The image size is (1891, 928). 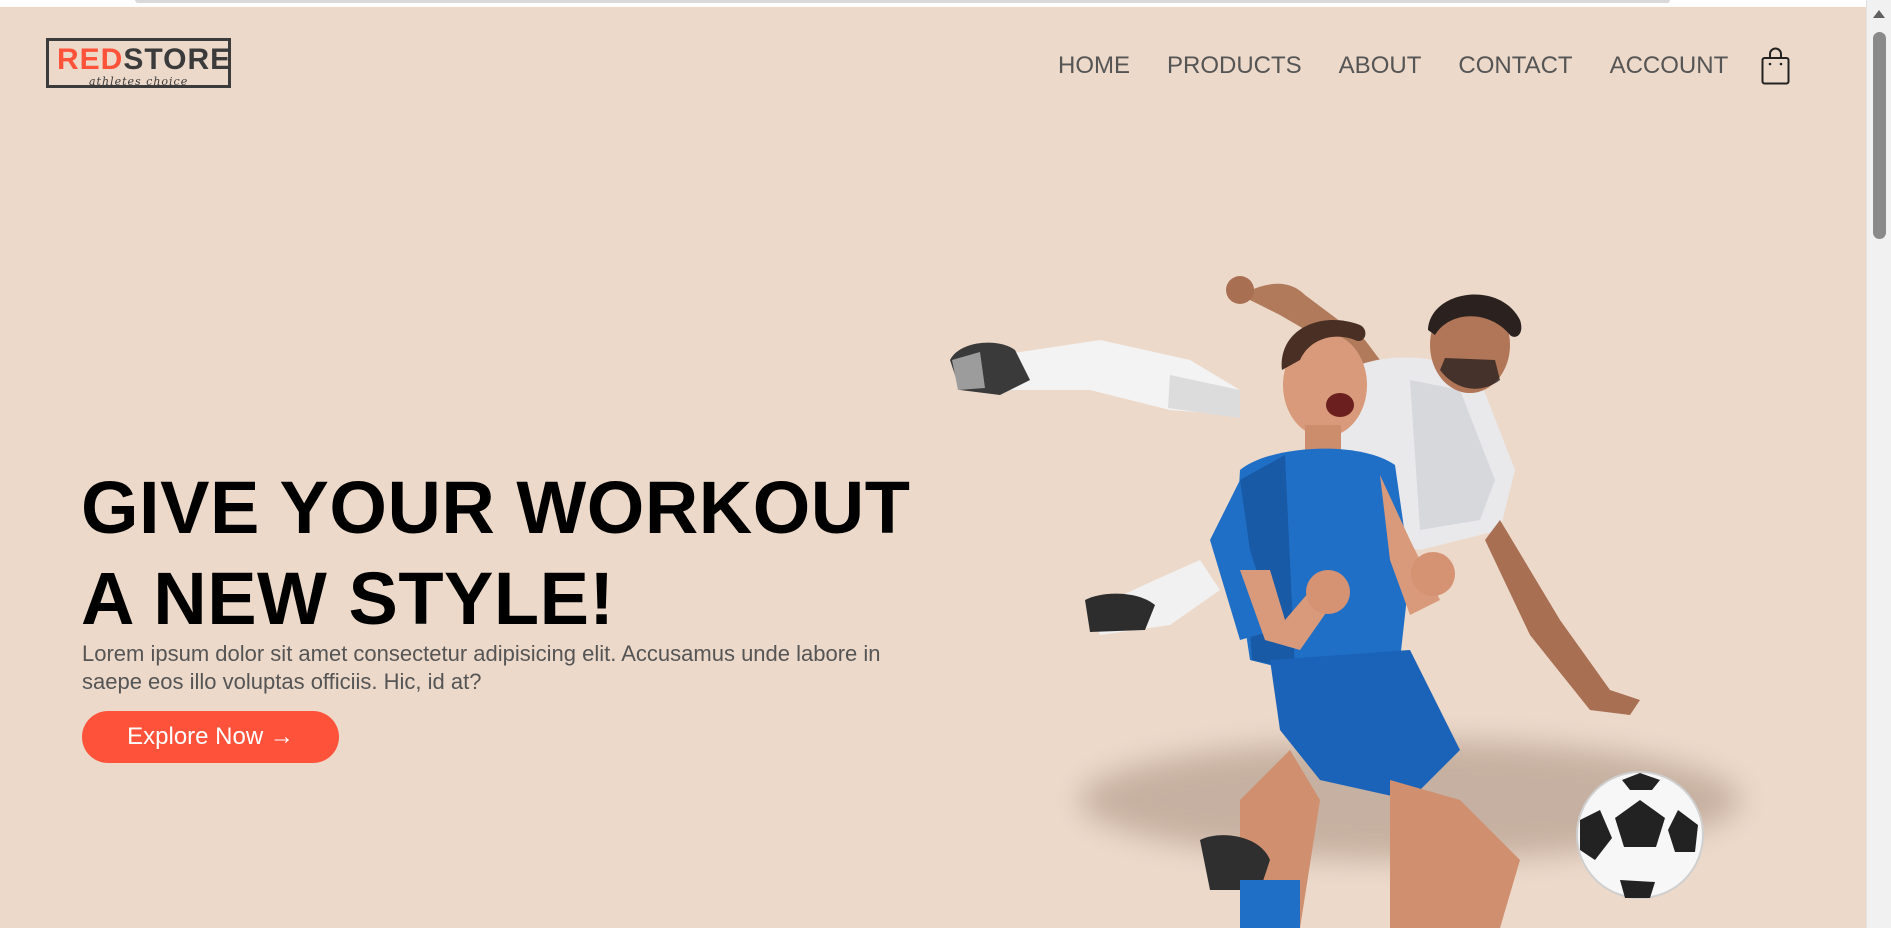 I want to click on explore-now-button: Explore Now →, so click(x=210, y=737).